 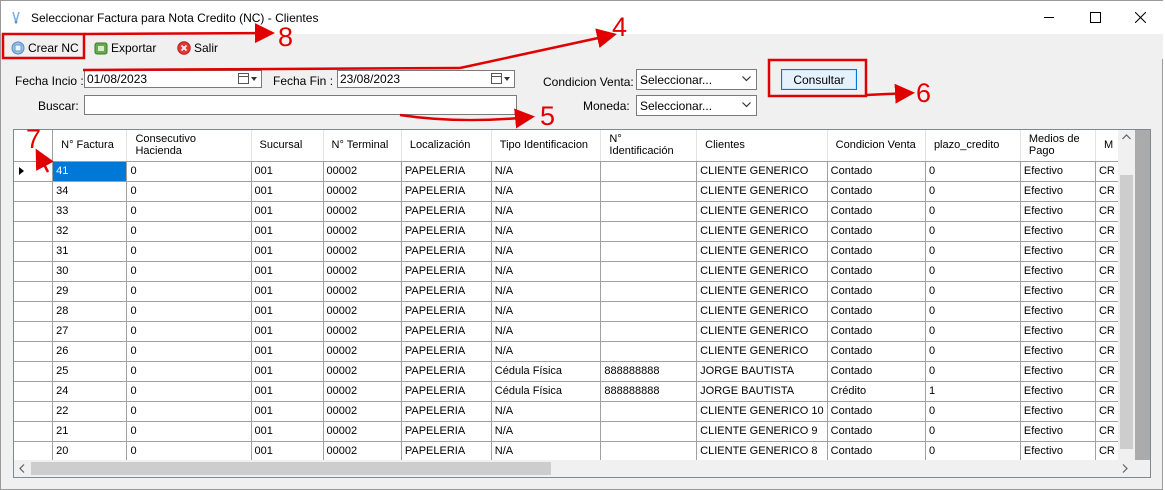 I want to click on scroll-up-icon, so click(x=1126, y=137).